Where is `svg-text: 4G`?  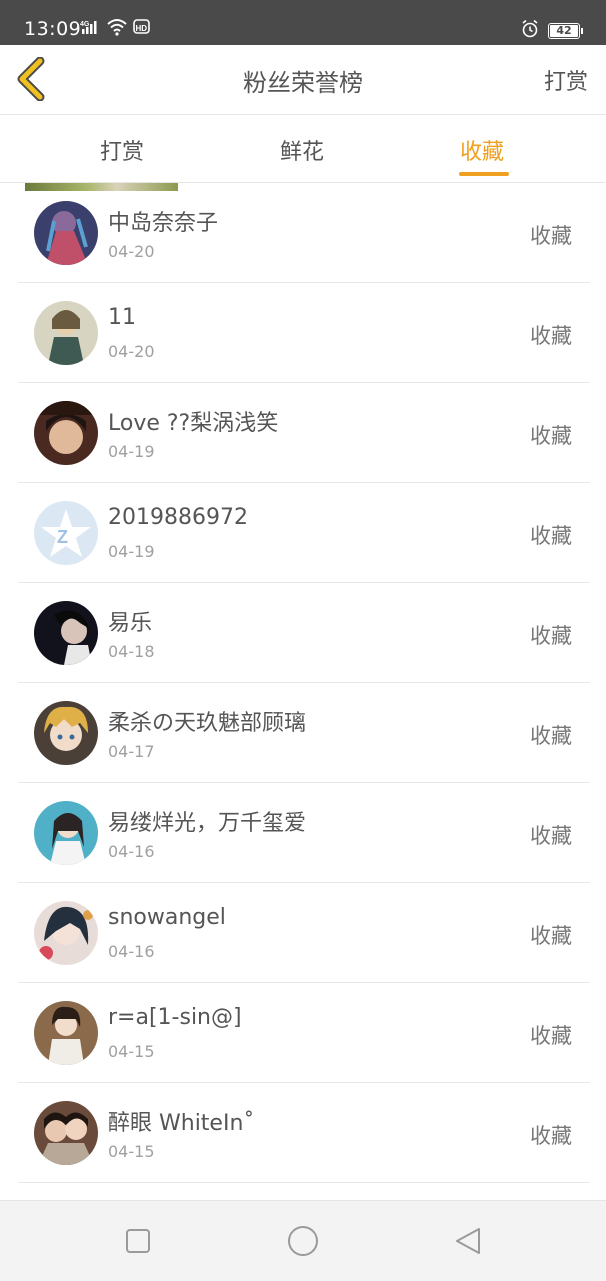
svg-text: 4G is located at coordinates (85, 24).